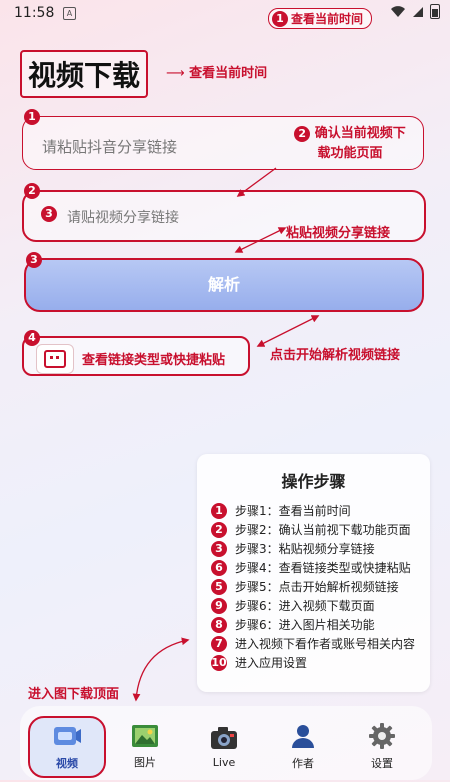  What do you see at coordinates (271, 663) in the screenshot?
I see `step-text: 进入应用设置` at bounding box center [271, 663].